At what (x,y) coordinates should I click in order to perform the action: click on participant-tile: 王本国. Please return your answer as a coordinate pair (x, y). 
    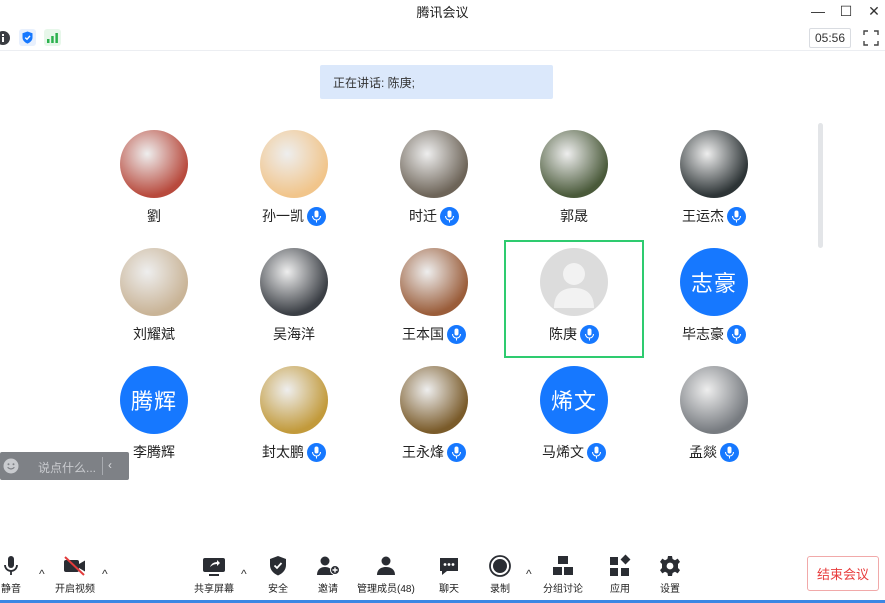
    Looking at the image, I should click on (434, 299).